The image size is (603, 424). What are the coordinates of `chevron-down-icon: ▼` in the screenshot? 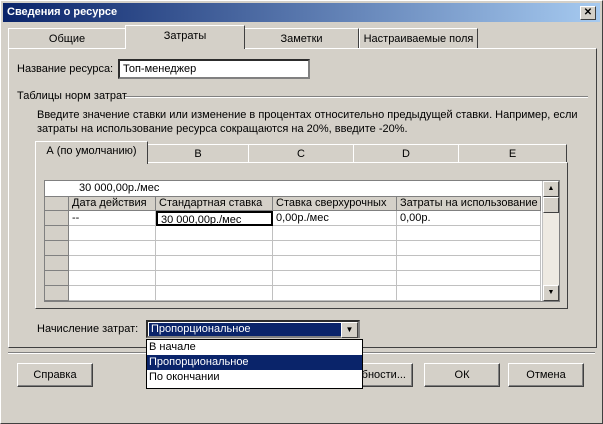 It's located at (349, 329).